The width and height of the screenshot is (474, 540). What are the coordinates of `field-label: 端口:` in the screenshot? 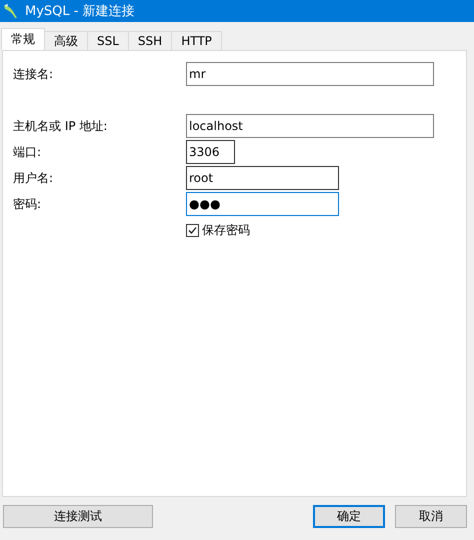 It's located at (27, 152).